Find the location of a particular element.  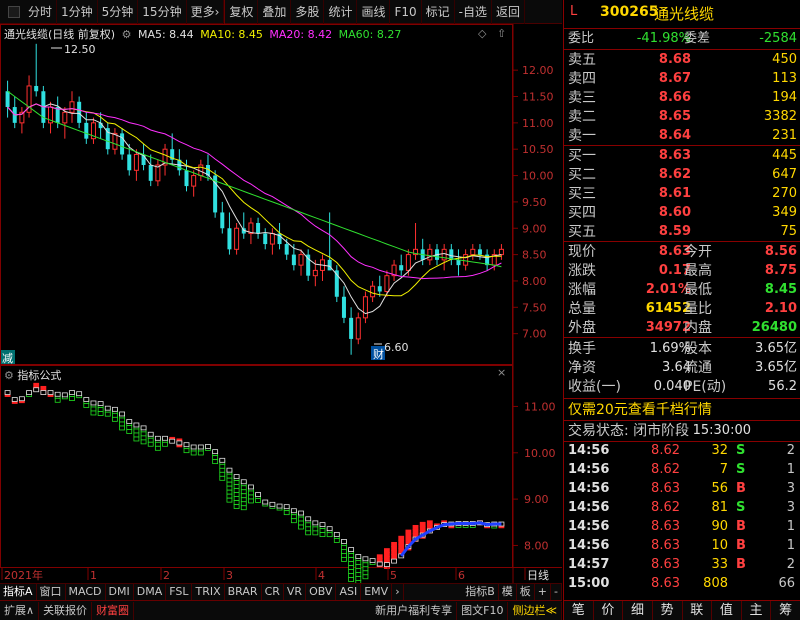

sidebar-toggle: 侧边栏≪ is located at coordinates (535, 610).